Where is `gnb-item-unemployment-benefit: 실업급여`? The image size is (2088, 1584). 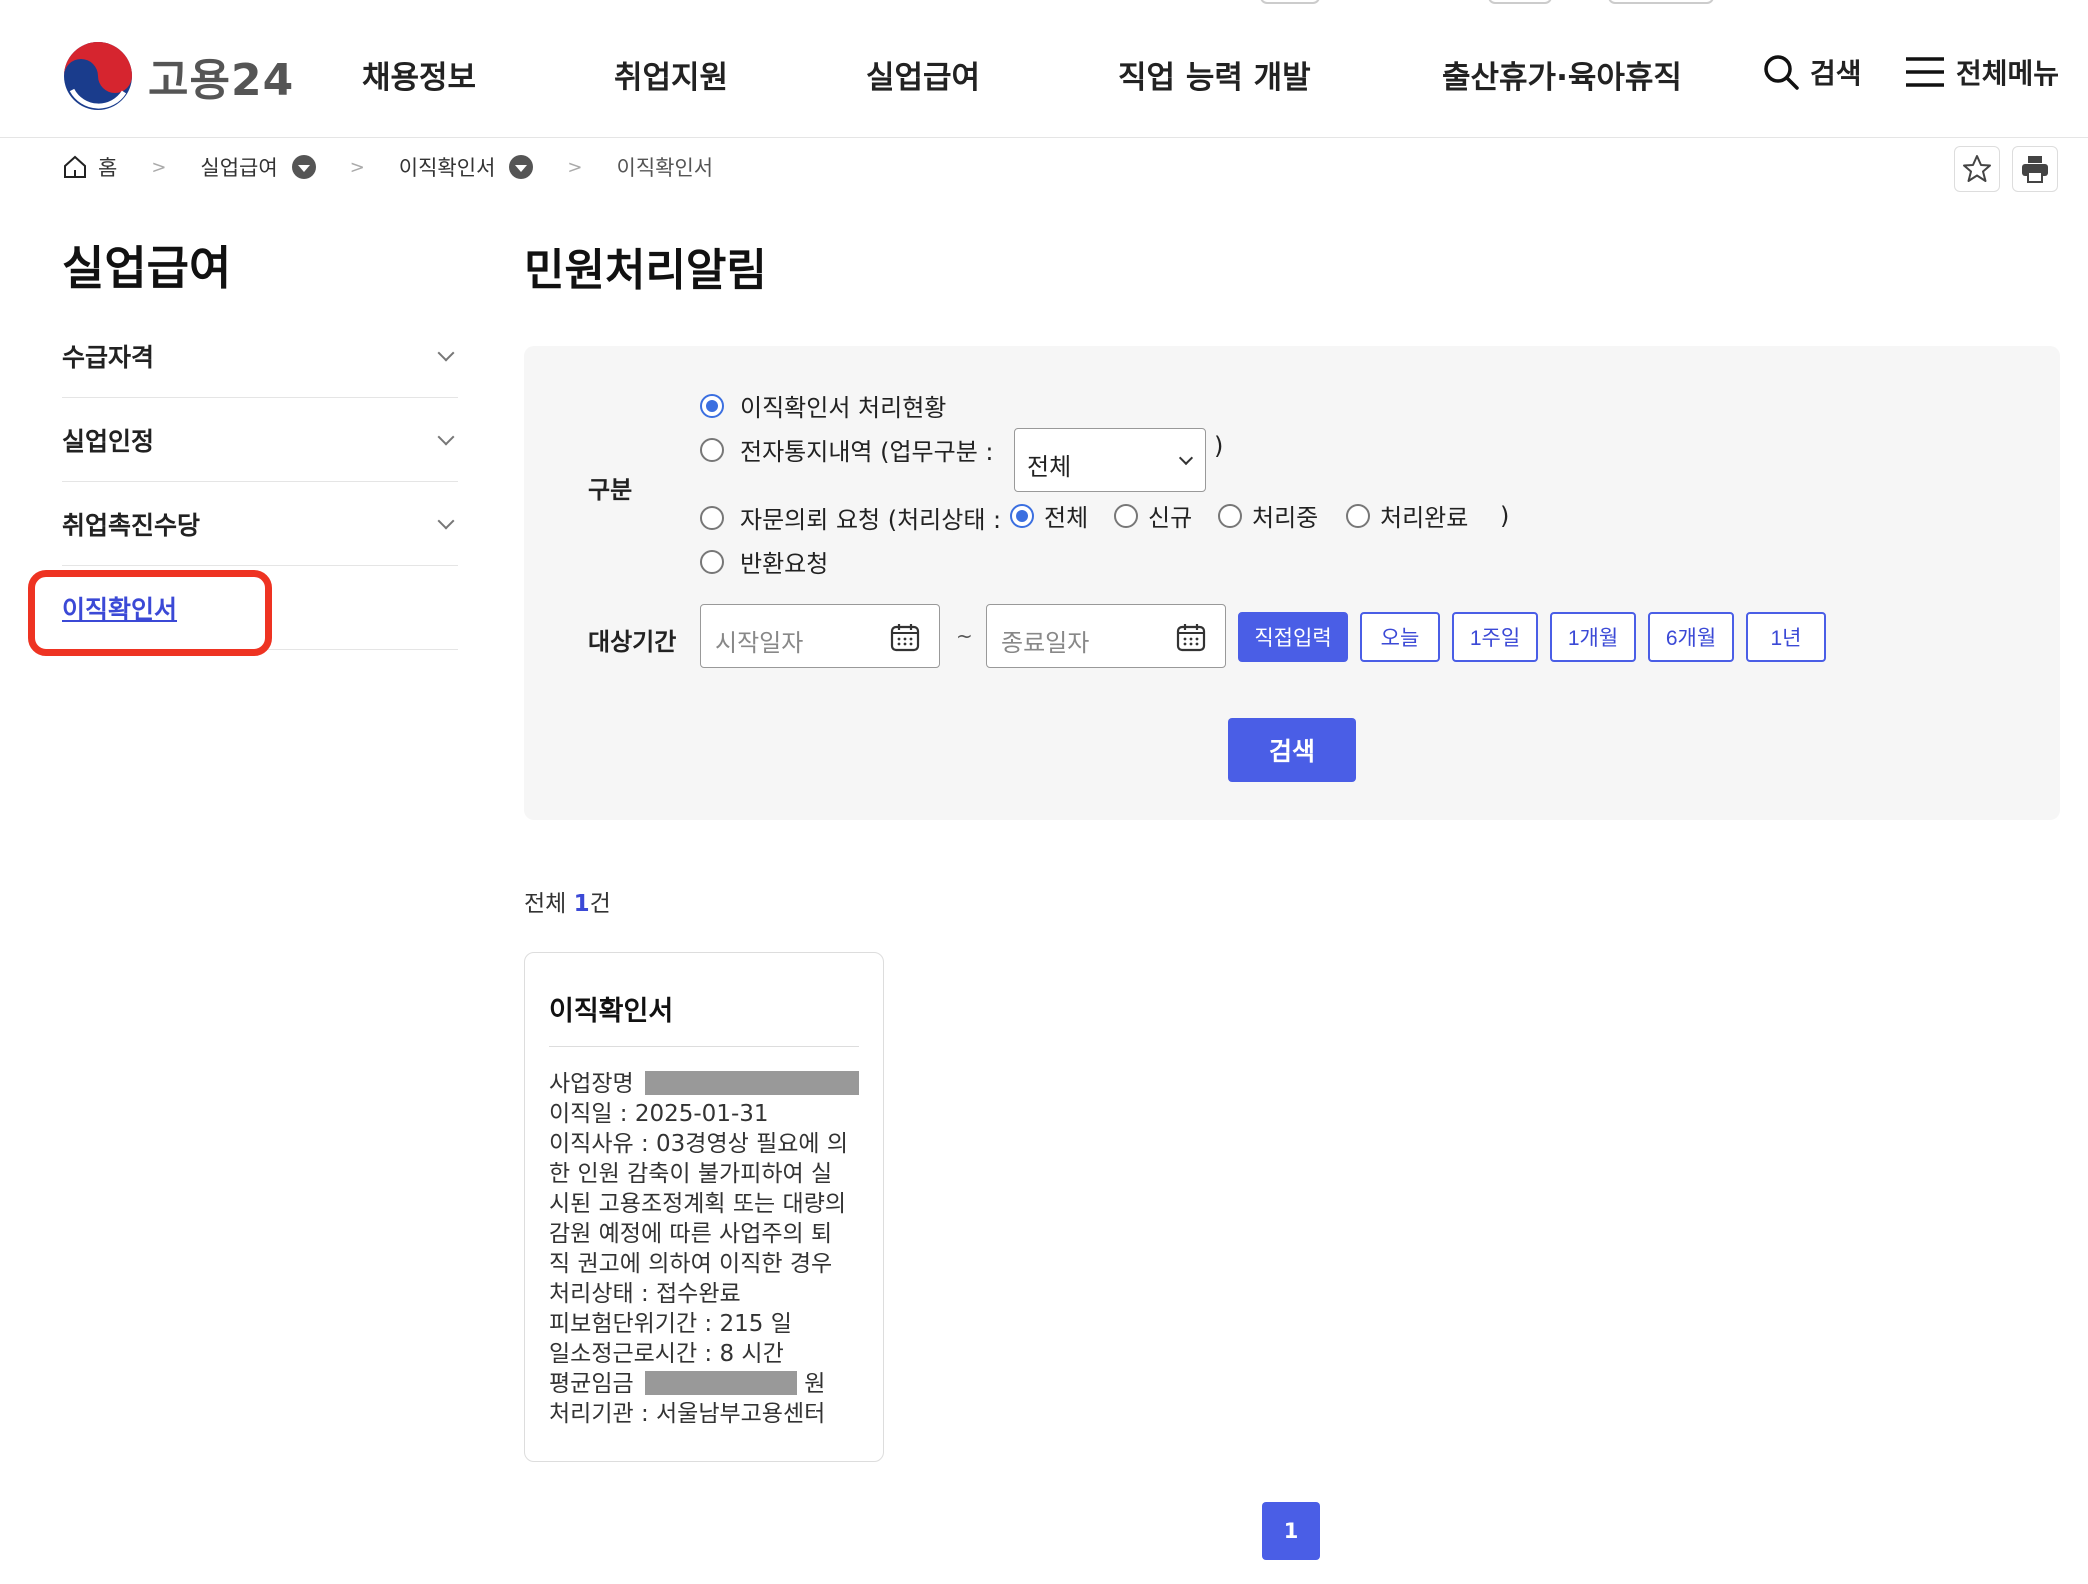 gnb-item-unemployment-benefit: 실업급여 is located at coordinates (923, 74).